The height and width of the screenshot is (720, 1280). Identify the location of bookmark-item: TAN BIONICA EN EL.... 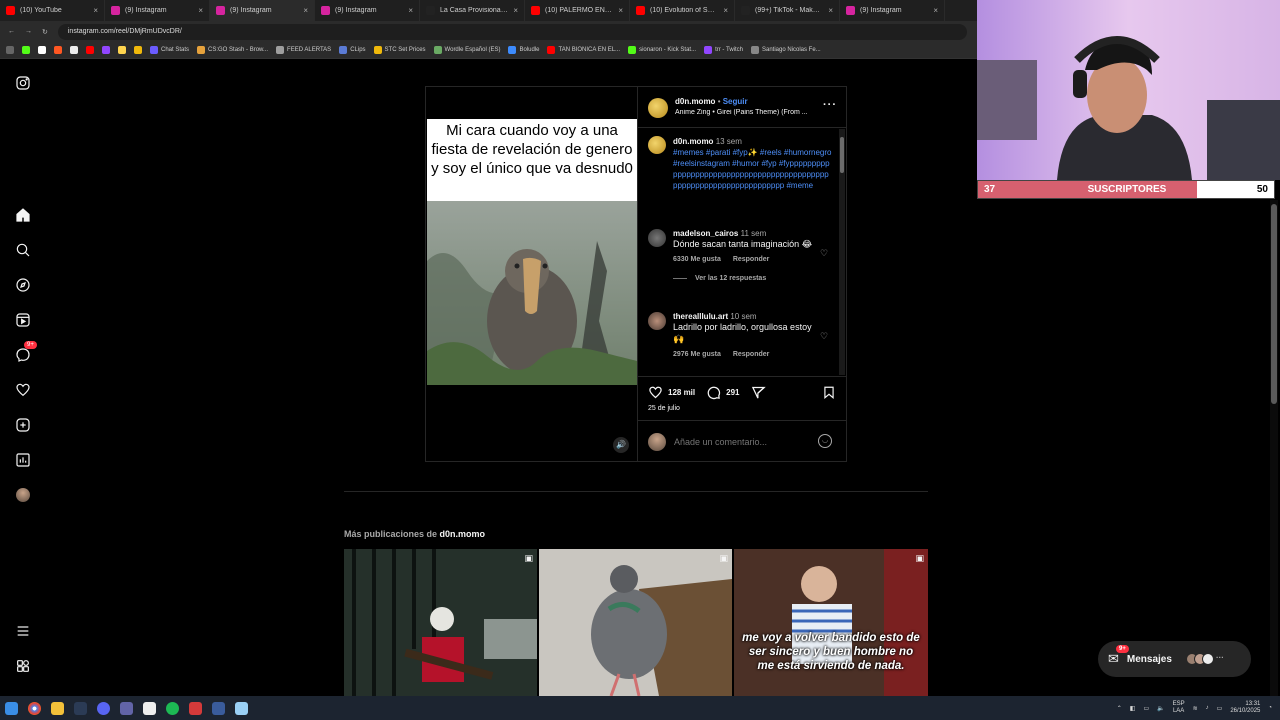
(583, 50).